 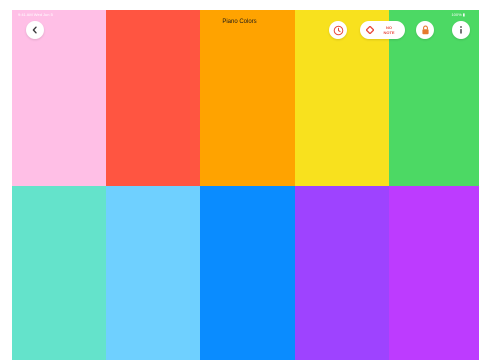 What do you see at coordinates (433, 273) in the screenshot?
I see `piano-key-magenta` at bounding box center [433, 273].